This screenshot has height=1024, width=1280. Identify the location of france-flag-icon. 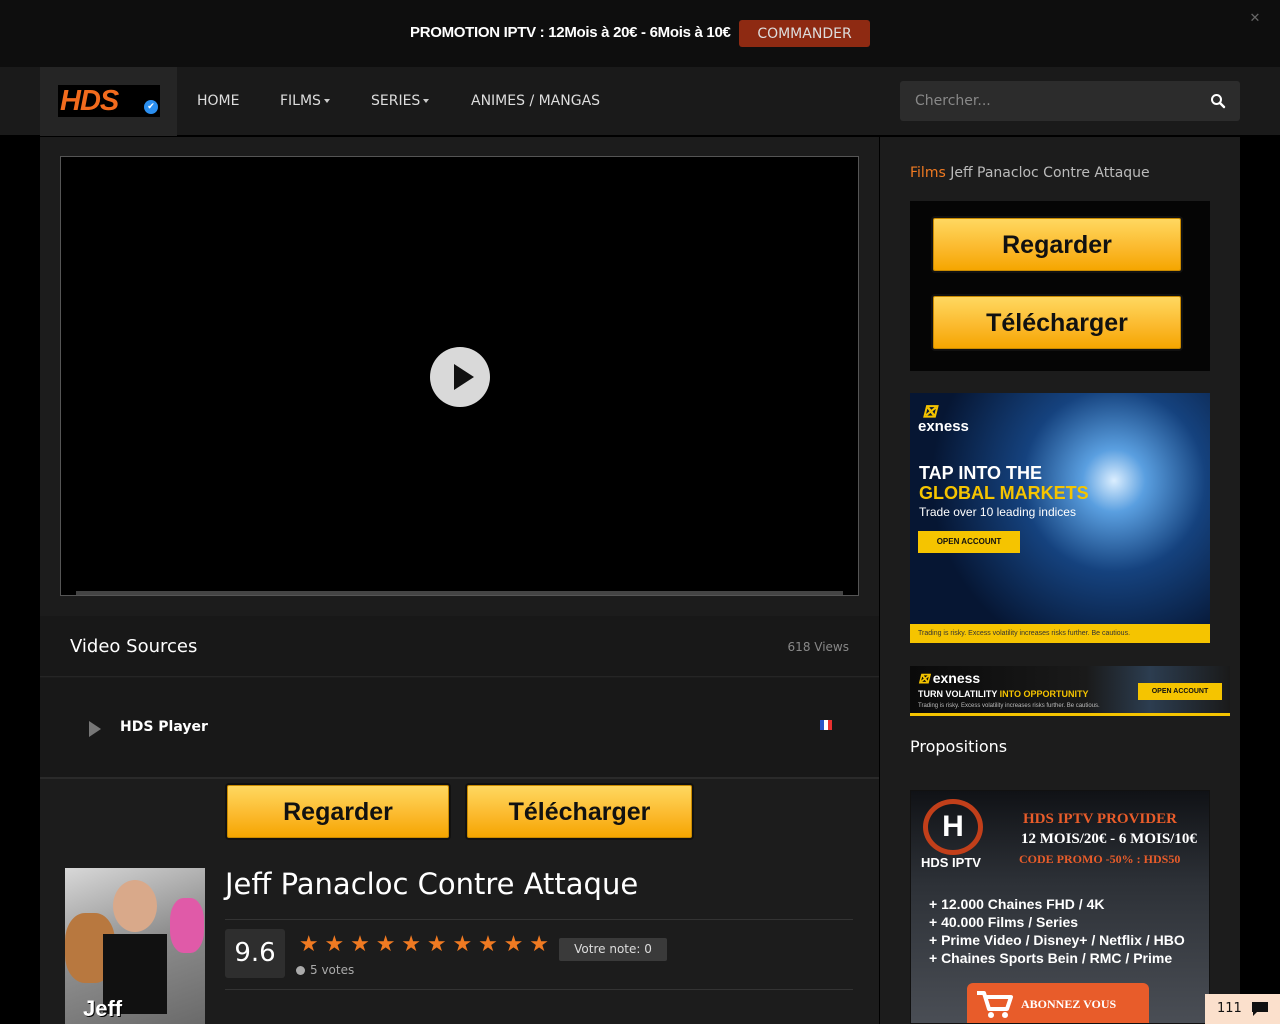
(826, 725).